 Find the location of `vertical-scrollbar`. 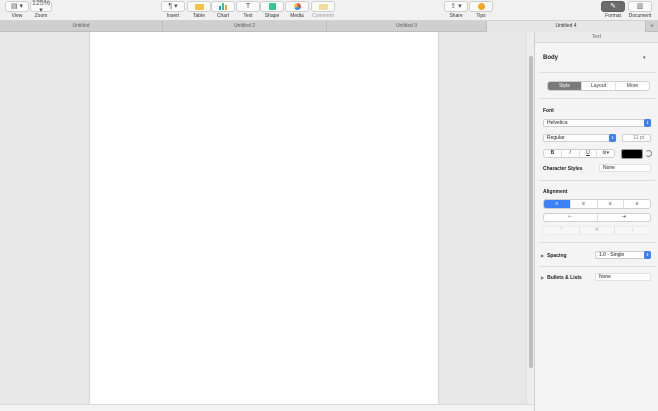

vertical-scrollbar is located at coordinates (530, 218).